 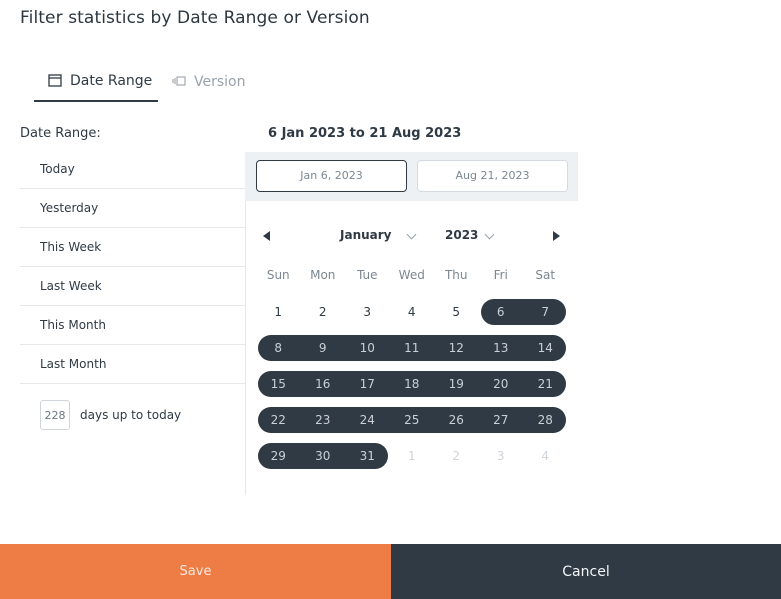 I want to click on year-select: 2023, so click(x=461, y=235).